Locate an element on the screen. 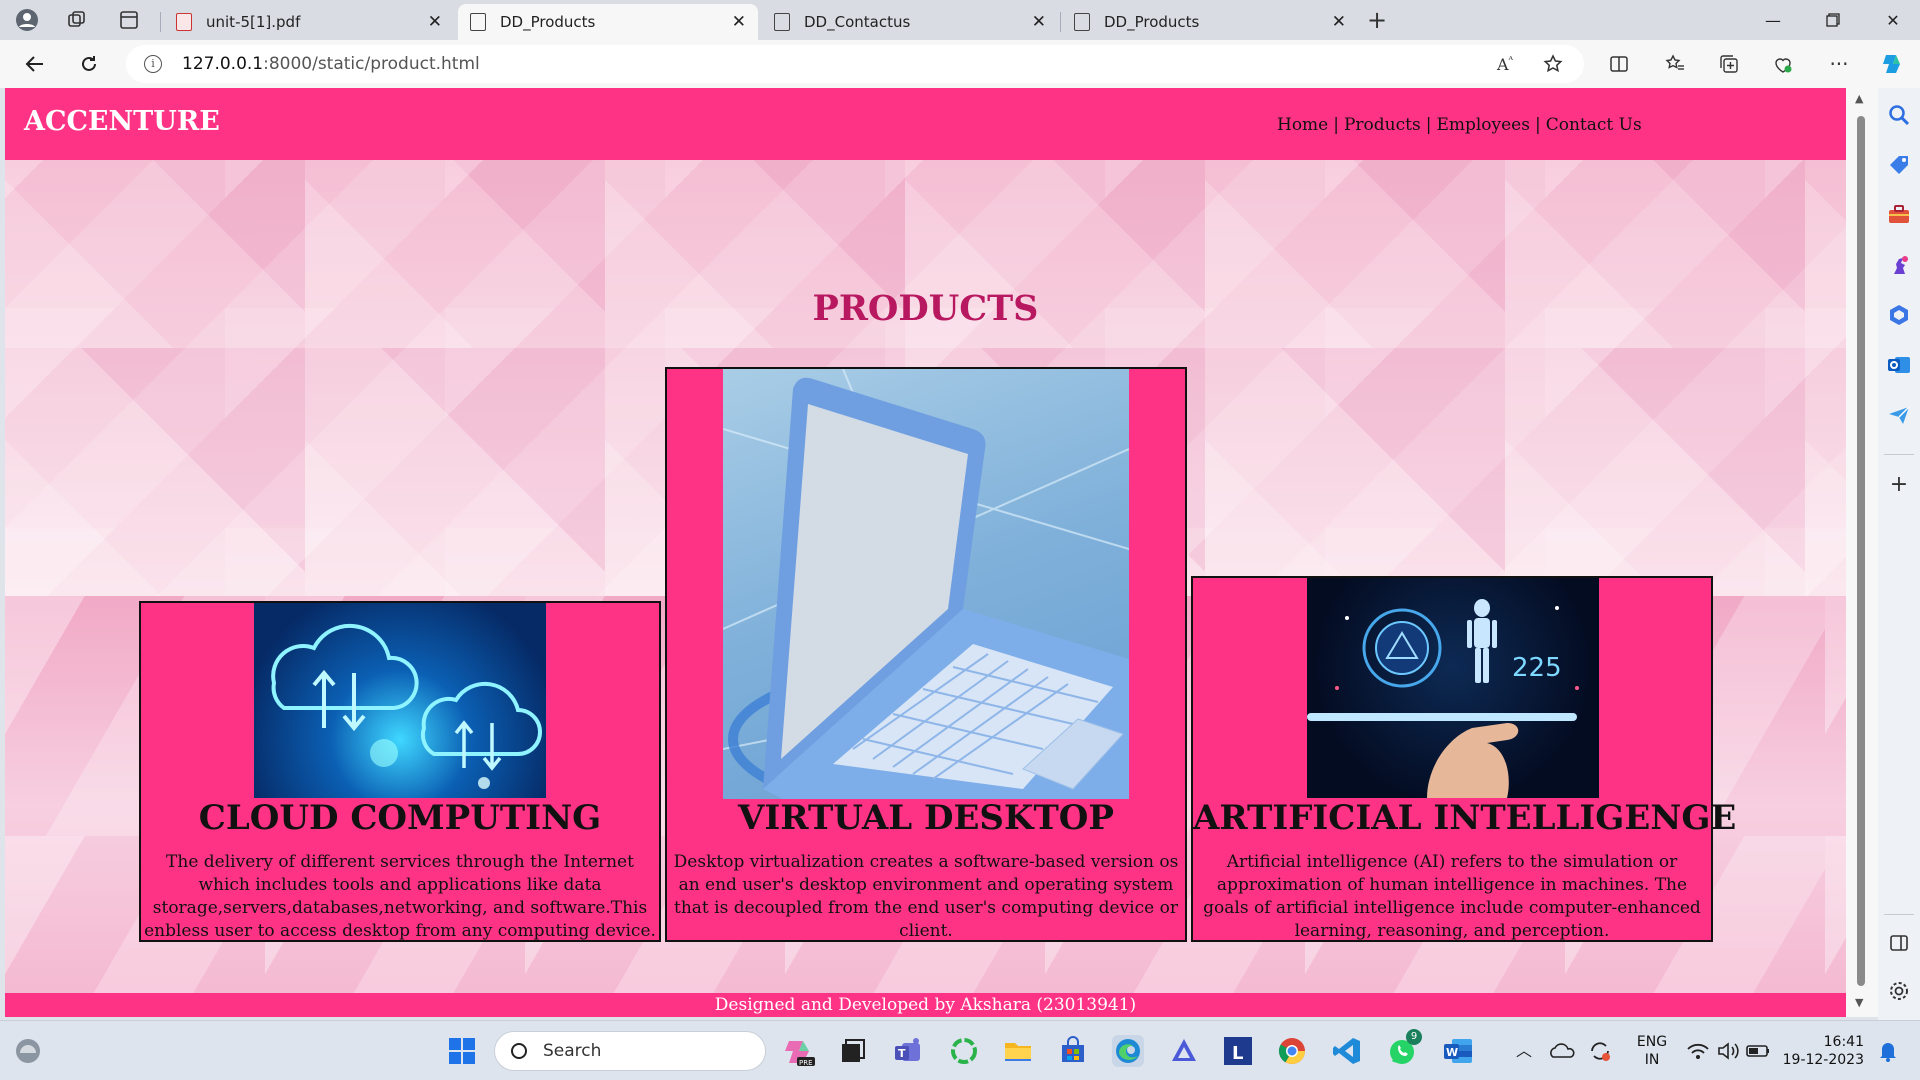 Image resolution: width=1920 pixels, height=1080 pixels. vertical-scrollbar: ▲ ▼ is located at coordinates (1862, 552).